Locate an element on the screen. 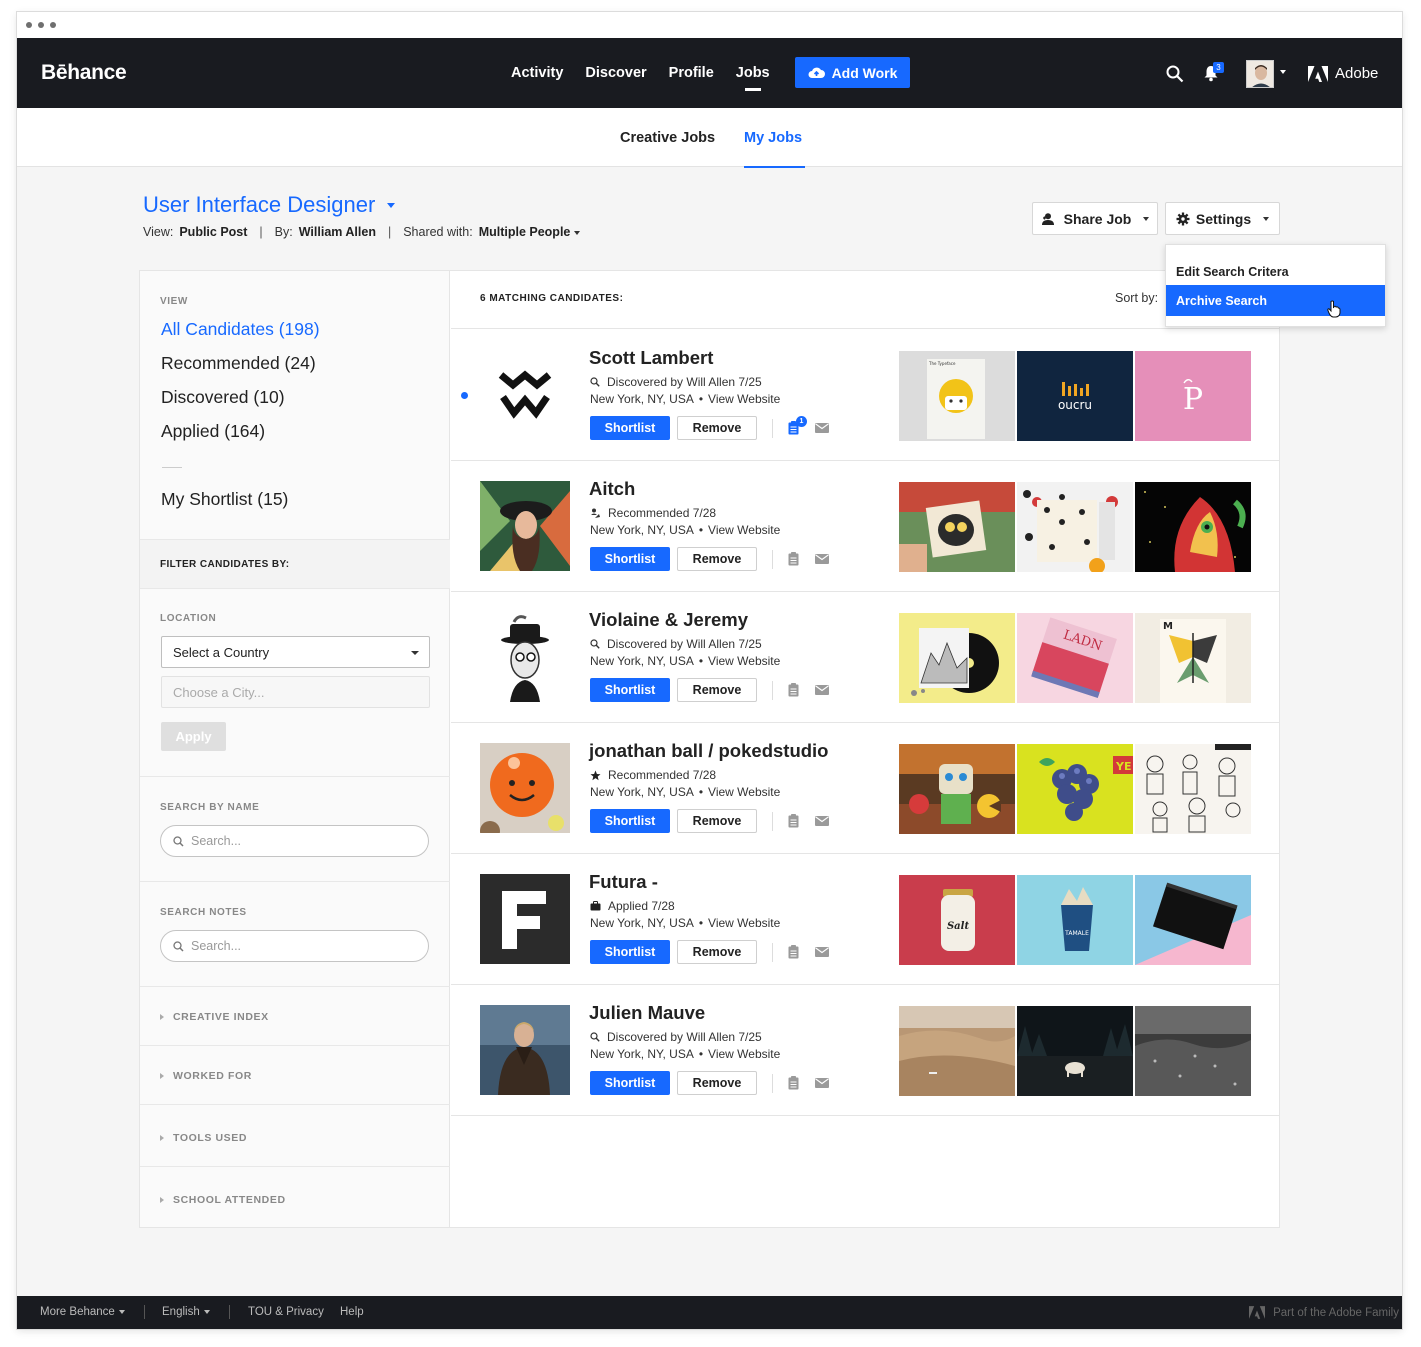  account-caret-icon is located at coordinates (1283, 72).